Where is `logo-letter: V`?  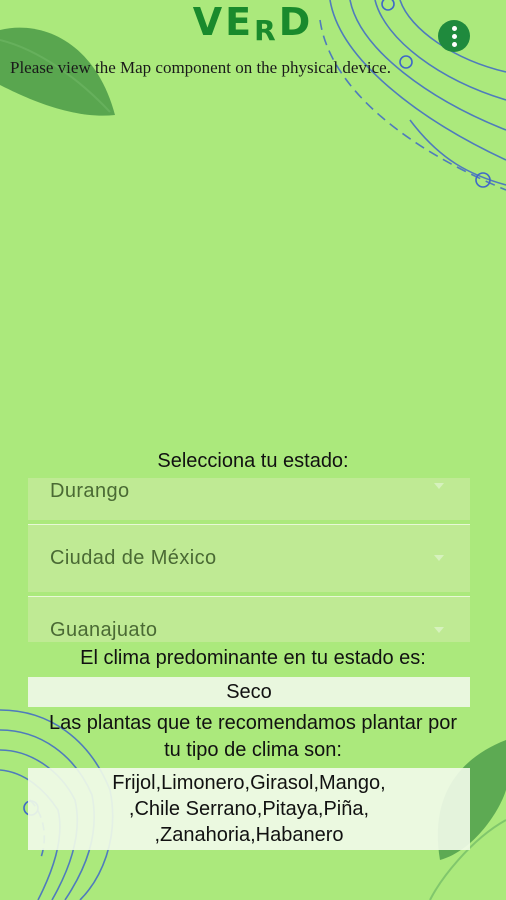 logo-letter: V is located at coordinates (209, 22).